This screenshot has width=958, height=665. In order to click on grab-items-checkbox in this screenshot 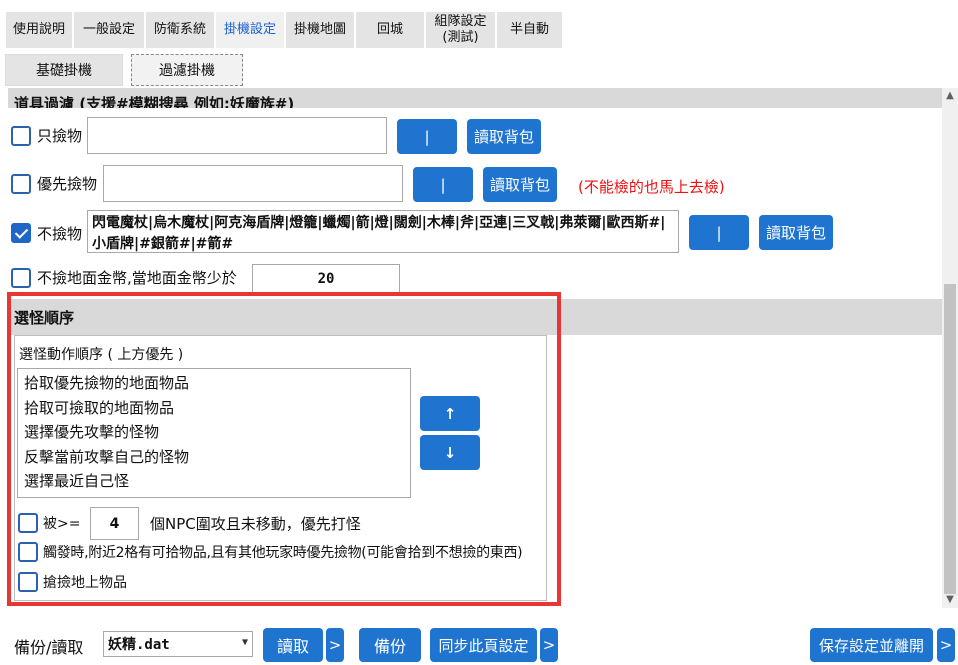, I will do `click(28, 582)`.